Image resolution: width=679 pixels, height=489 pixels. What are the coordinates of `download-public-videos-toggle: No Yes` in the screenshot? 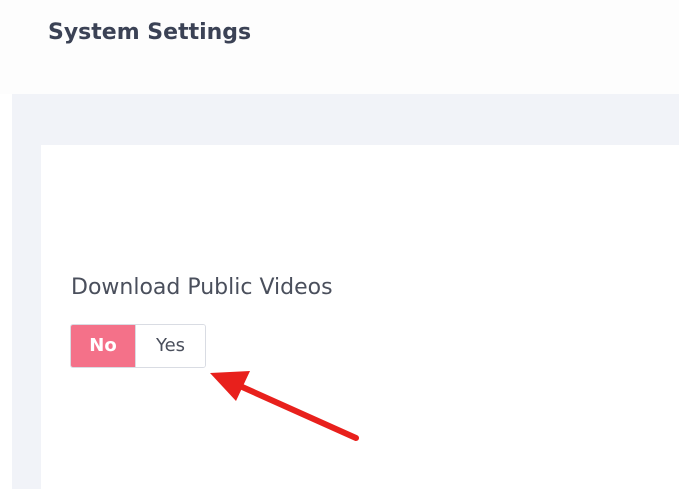 It's located at (138, 346).